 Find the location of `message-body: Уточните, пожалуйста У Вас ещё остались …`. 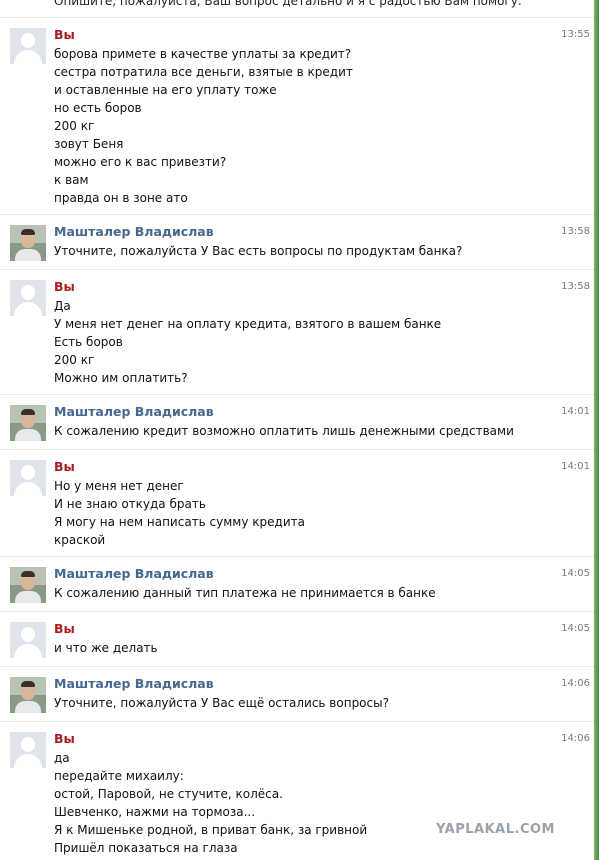

message-body: Уточните, пожалуйста У Вас ещё остались … is located at coordinates (221, 703).